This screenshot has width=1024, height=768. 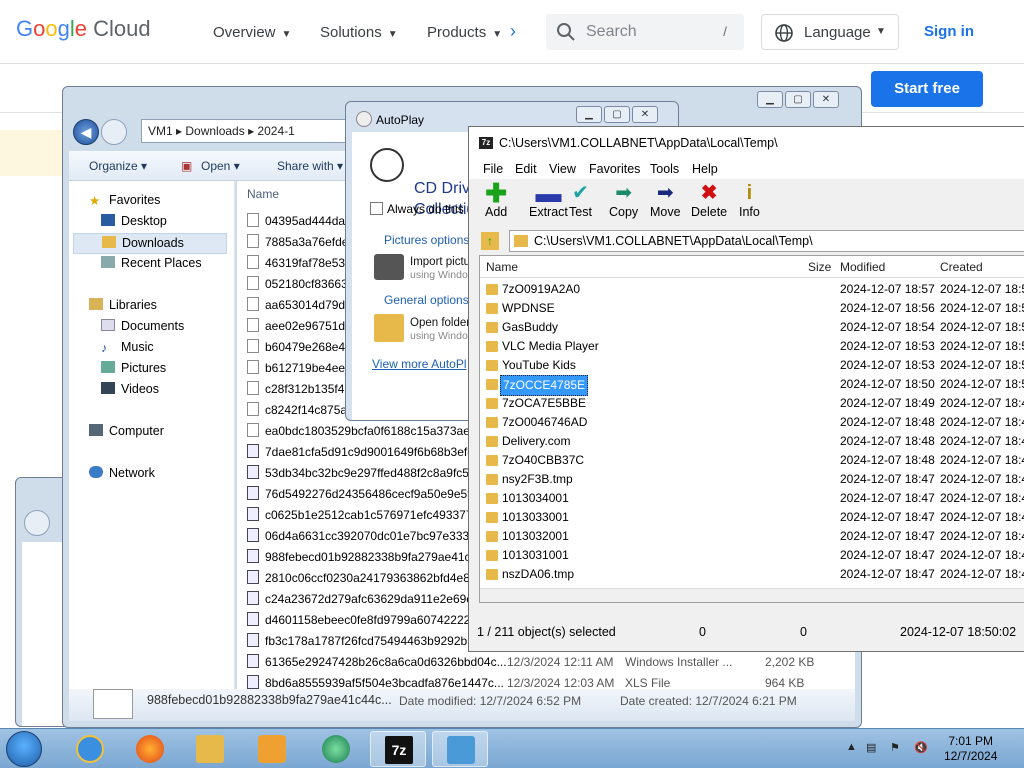 I want to click on action-center-flag-icon: ⚑, so click(x=895, y=747).